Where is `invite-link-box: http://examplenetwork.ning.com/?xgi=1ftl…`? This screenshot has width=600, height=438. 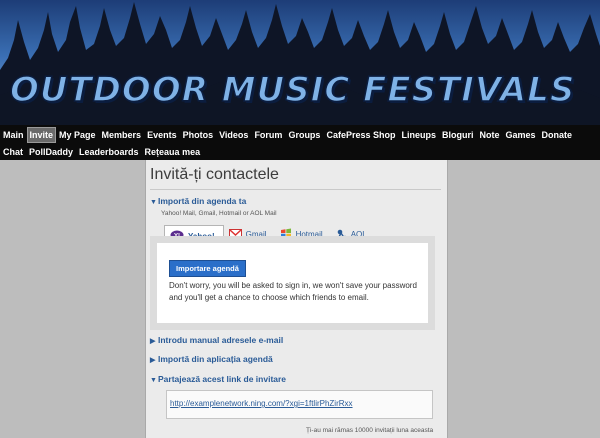
invite-link-box: http://examplenetwork.ning.com/?xgi=1ftl… is located at coordinates (299, 404).